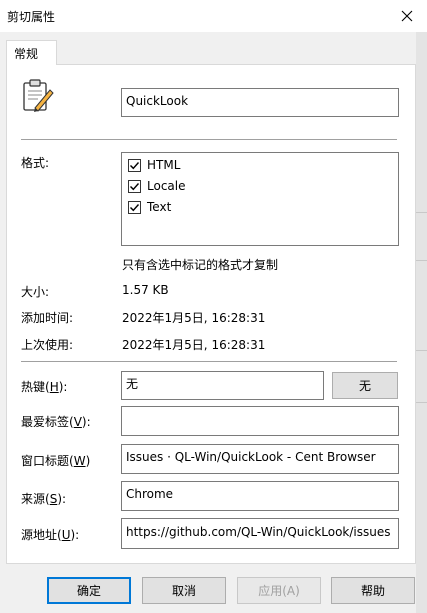 The height and width of the screenshot is (613, 427). What do you see at coordinates (89, 590) in the screenshot?
I see `ok-button: 确定` at bounding box center [89, 590].